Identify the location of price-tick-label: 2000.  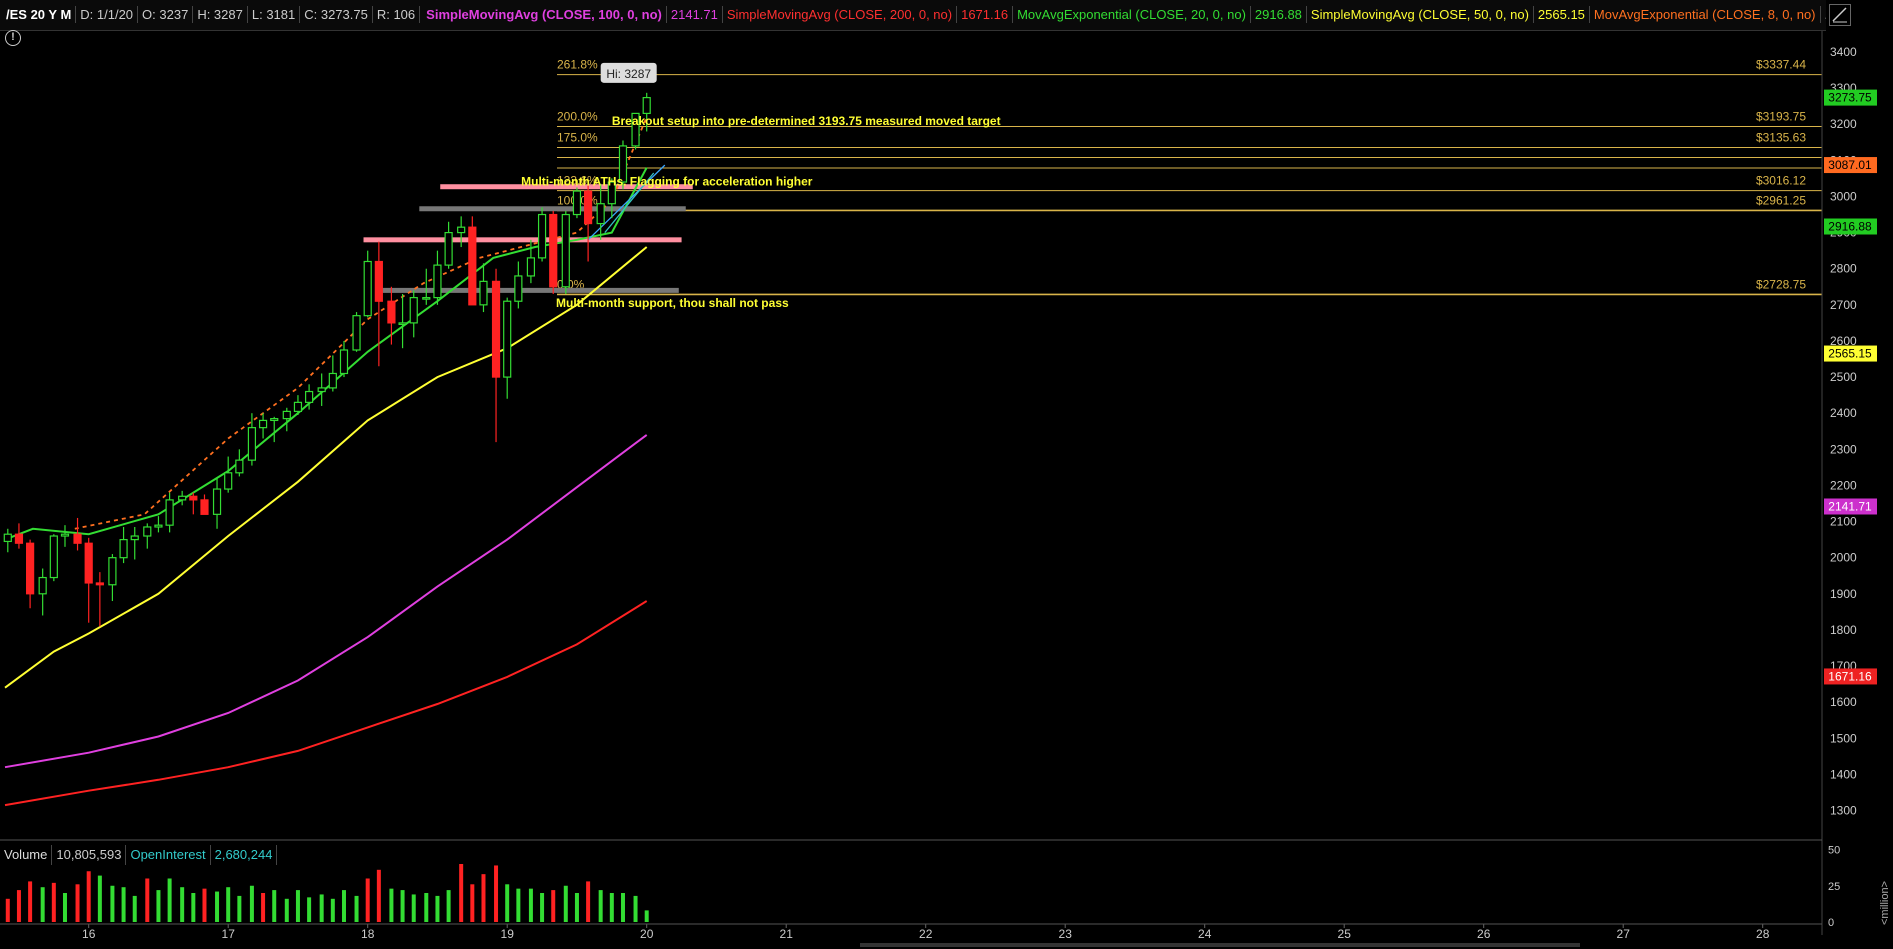
(1843, 558).